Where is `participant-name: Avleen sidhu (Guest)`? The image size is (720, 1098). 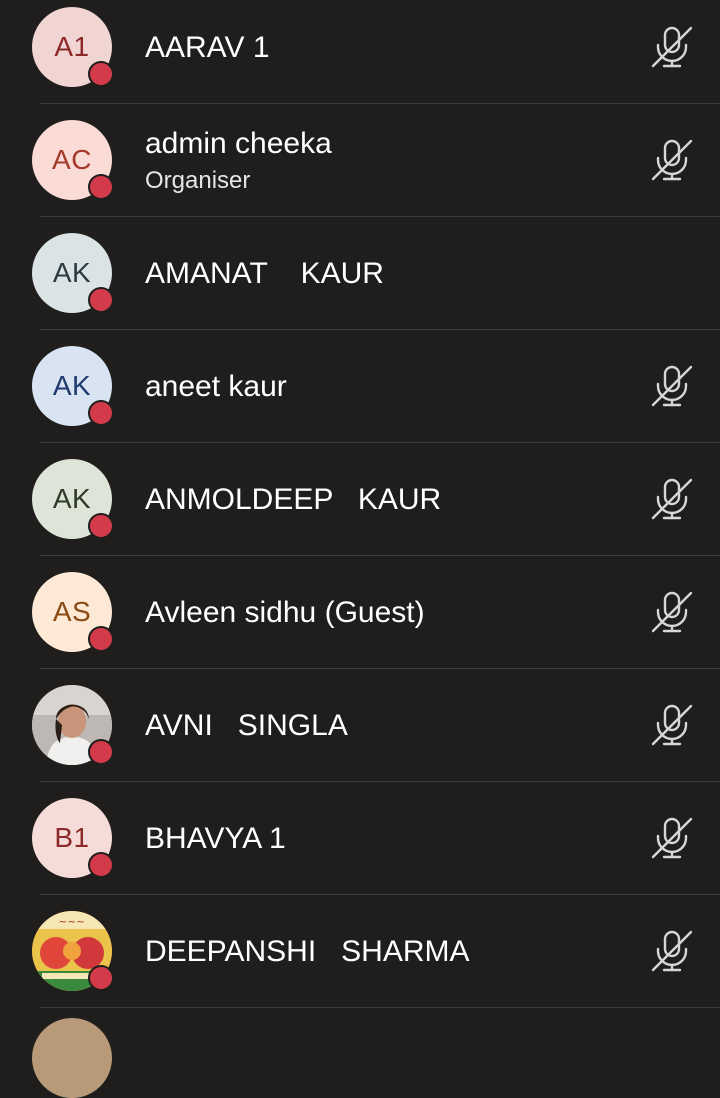
participant-name: Avleen sidhu (Guest) is located at coordinates (285, 612).